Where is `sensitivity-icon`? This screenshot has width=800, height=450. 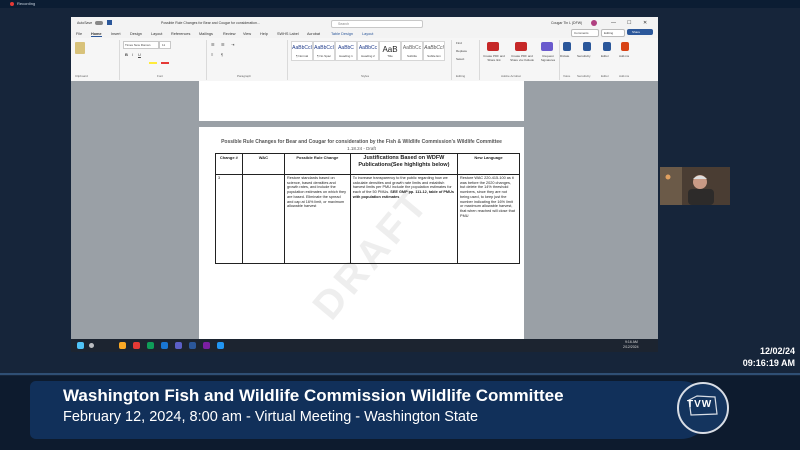
sensitivity-icon is located at coordinates (587, 46).